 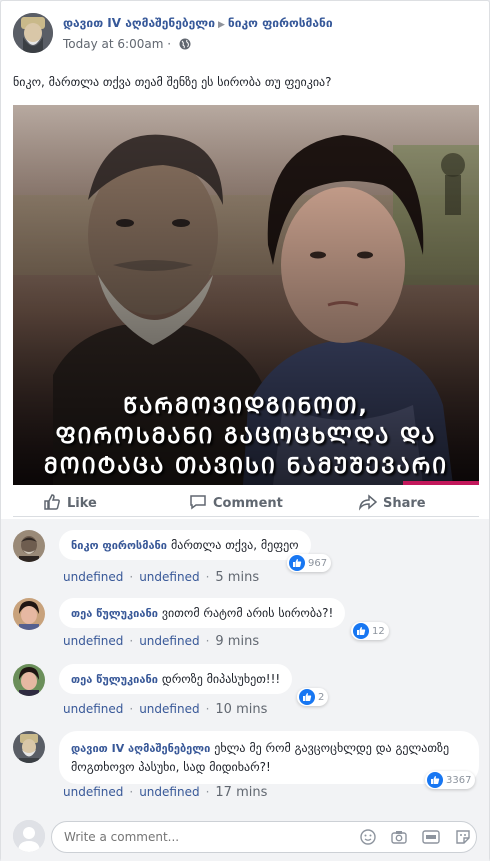 I want to click on emoji-icon, so click(x=368, y=838).